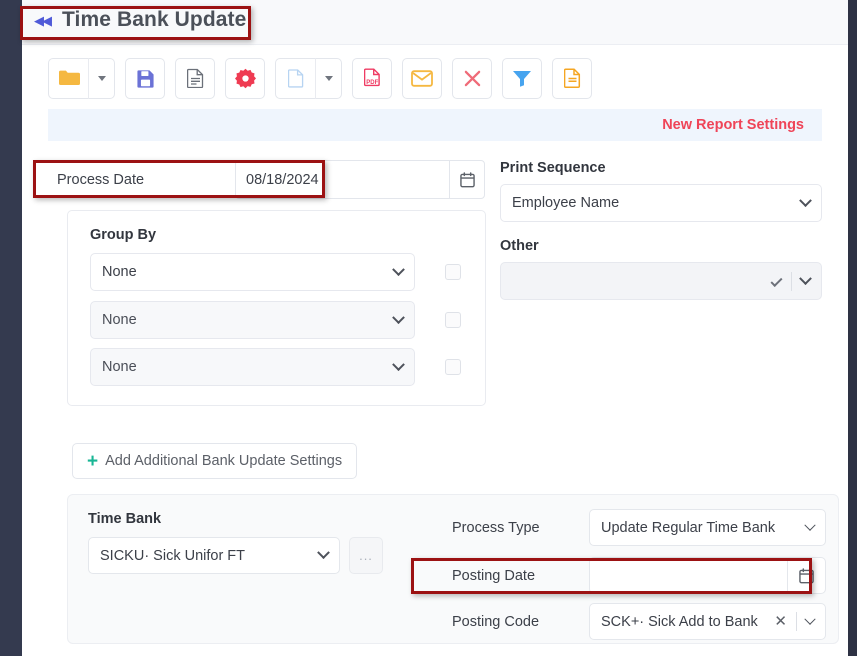  Describe the element at coordinates (372, 83) in the screenshot. I see `svg-text: PDF` at that location.